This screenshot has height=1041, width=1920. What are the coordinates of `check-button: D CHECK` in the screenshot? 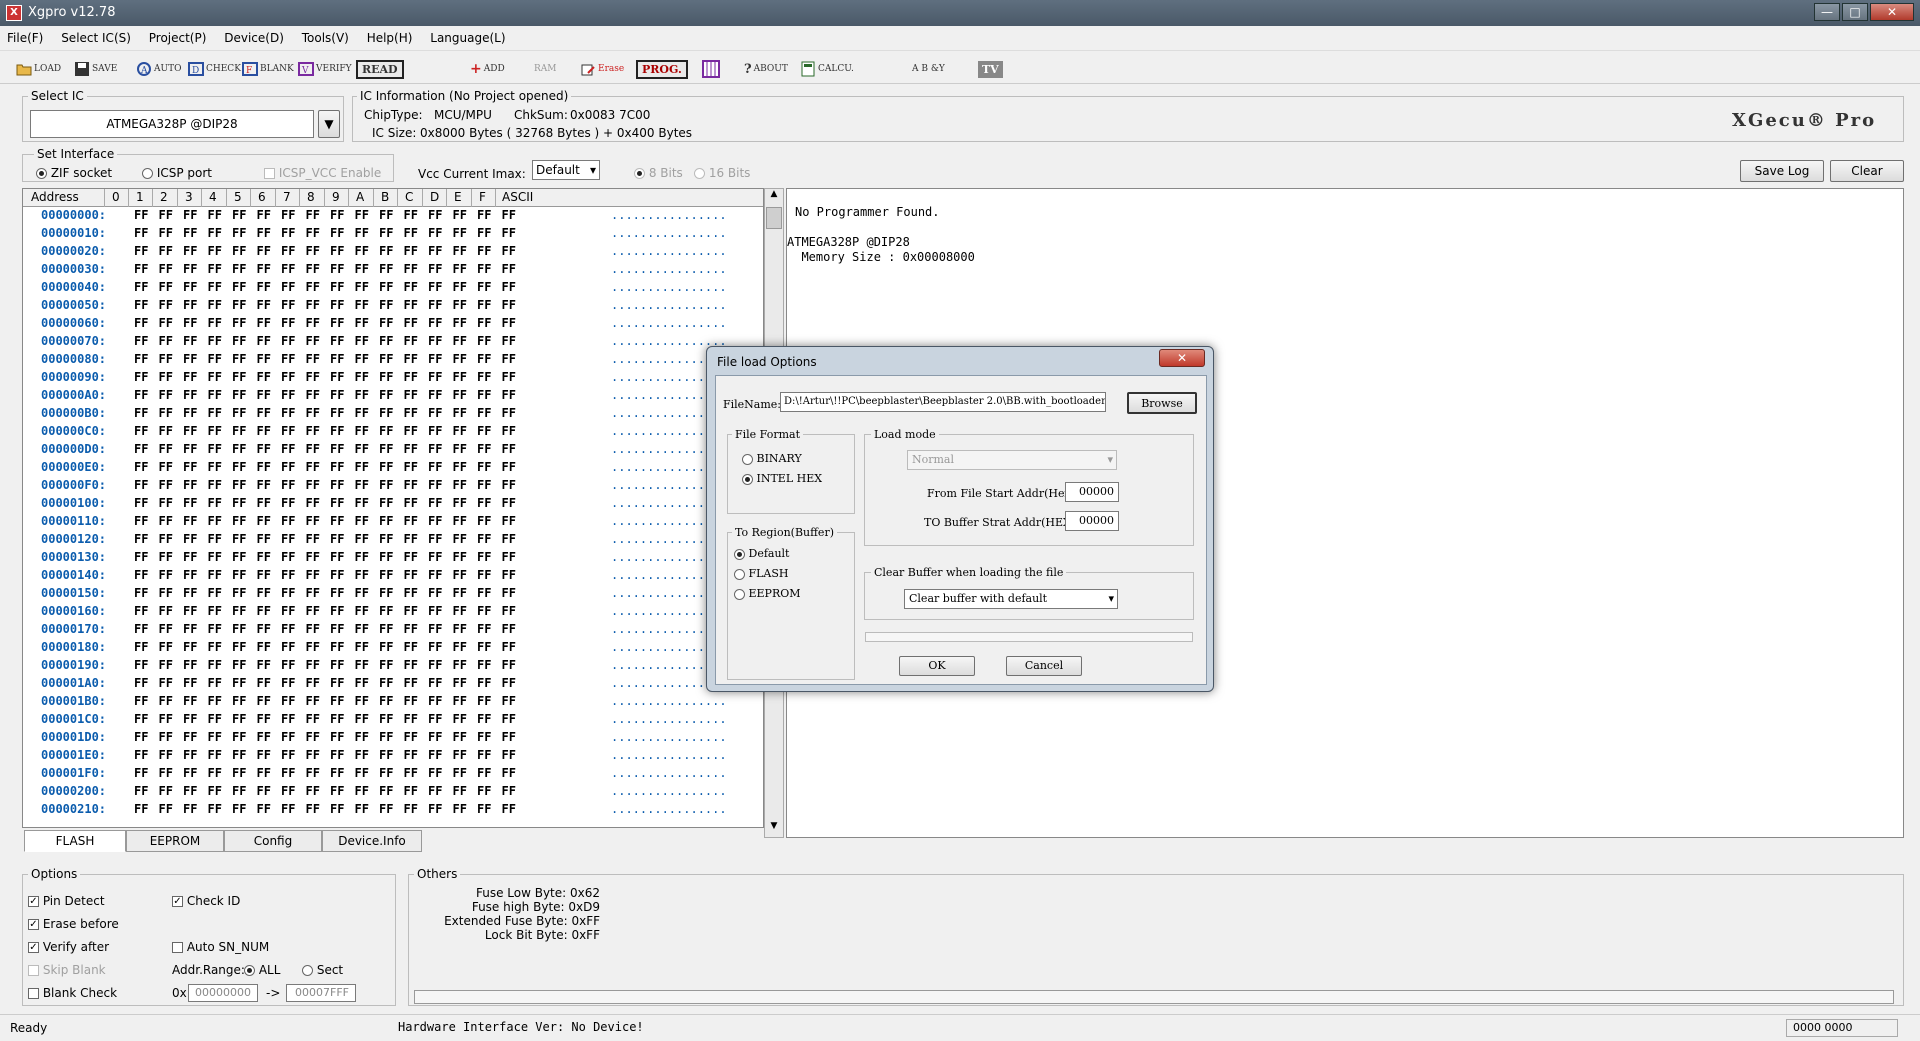 It's located at (214, 69).